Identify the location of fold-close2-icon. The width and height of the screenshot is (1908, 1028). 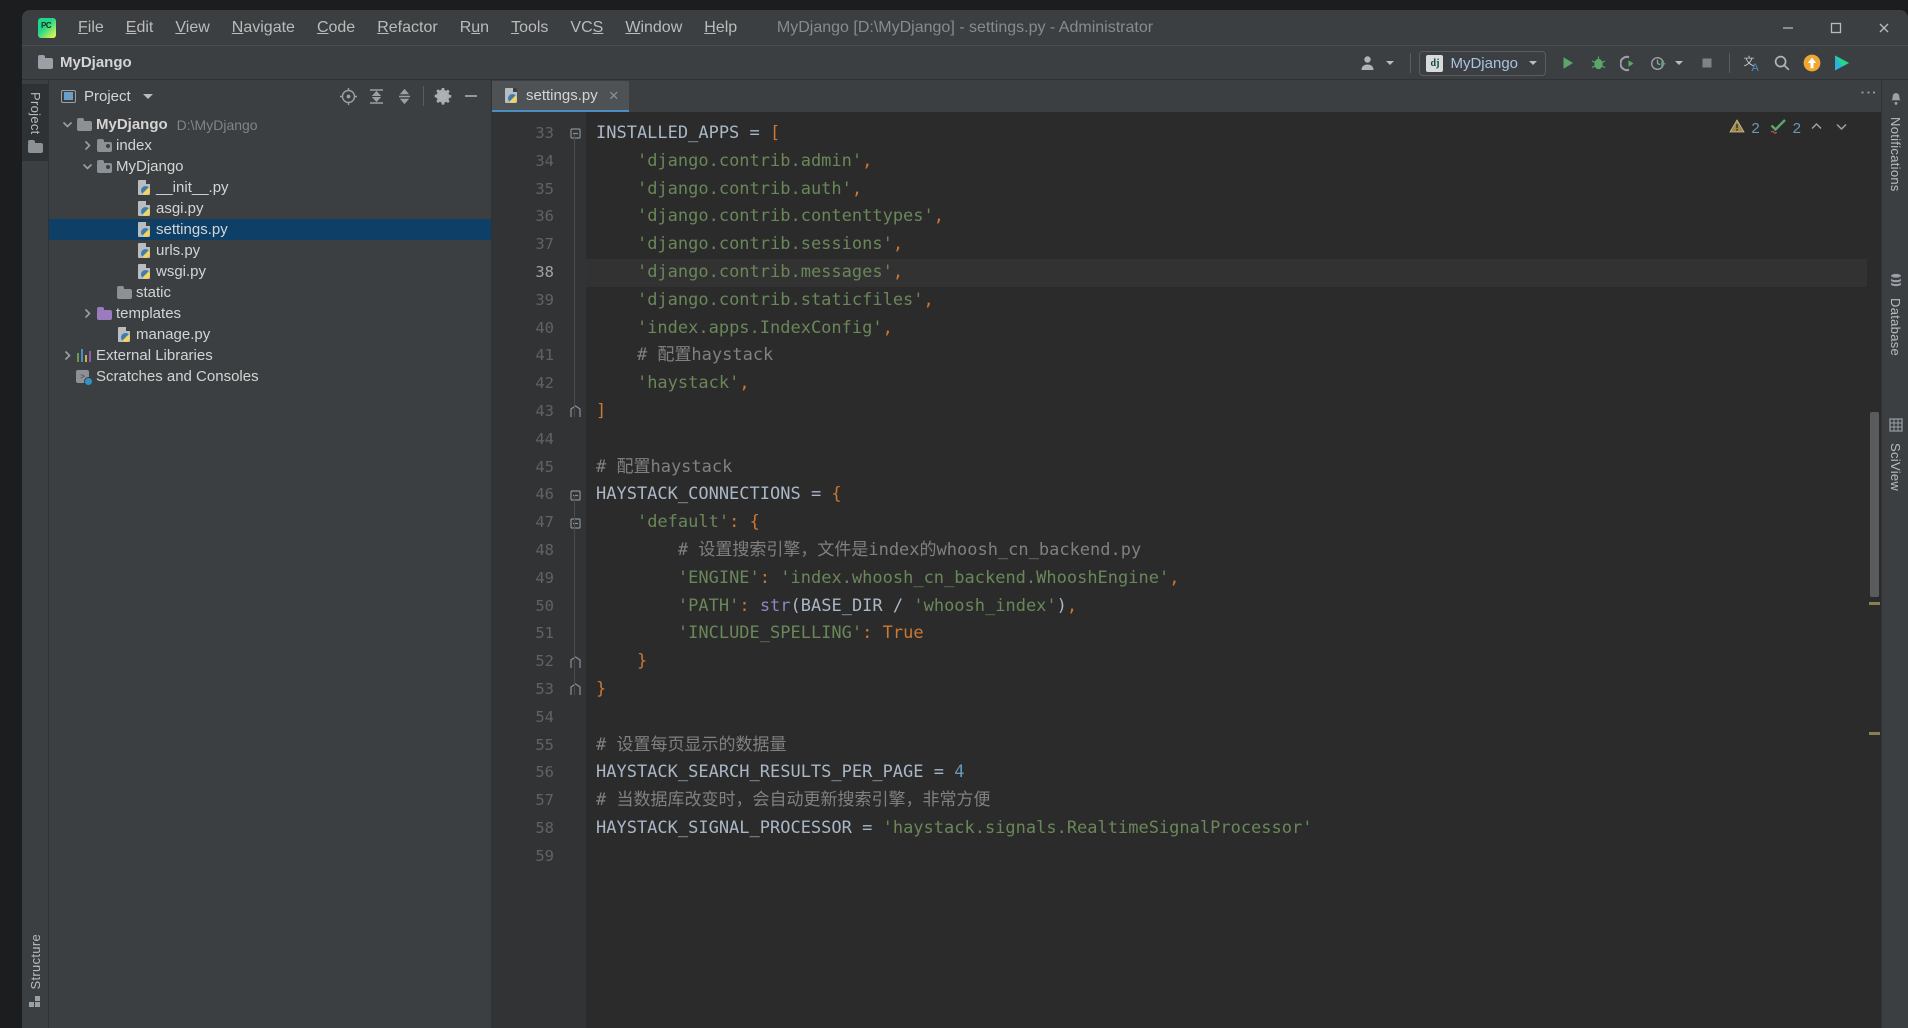
(575, 662).